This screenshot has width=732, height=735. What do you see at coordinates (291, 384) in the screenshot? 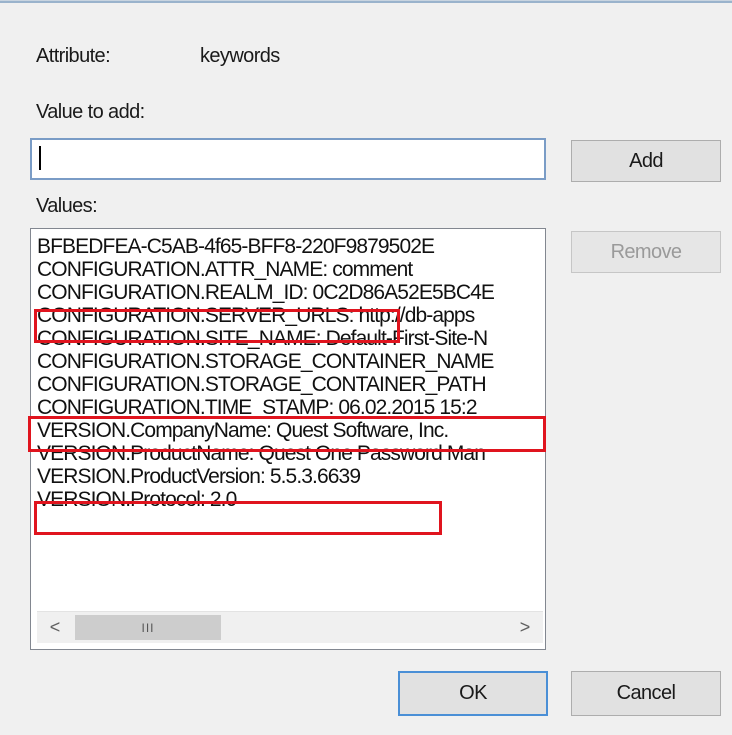
I see `list-item: CONFIGURATION.STORAGE_CONTAINER_PATH` at bounding box center [291, 384].